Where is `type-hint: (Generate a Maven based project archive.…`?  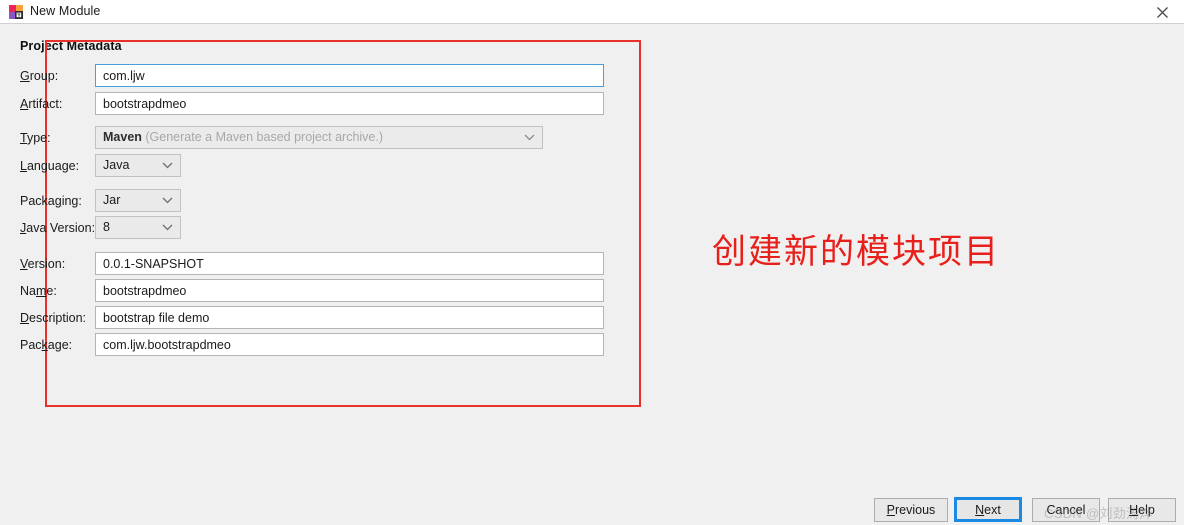 type-hint: (Generate a Maven based project archive.… is located at coordinates (264, 137).